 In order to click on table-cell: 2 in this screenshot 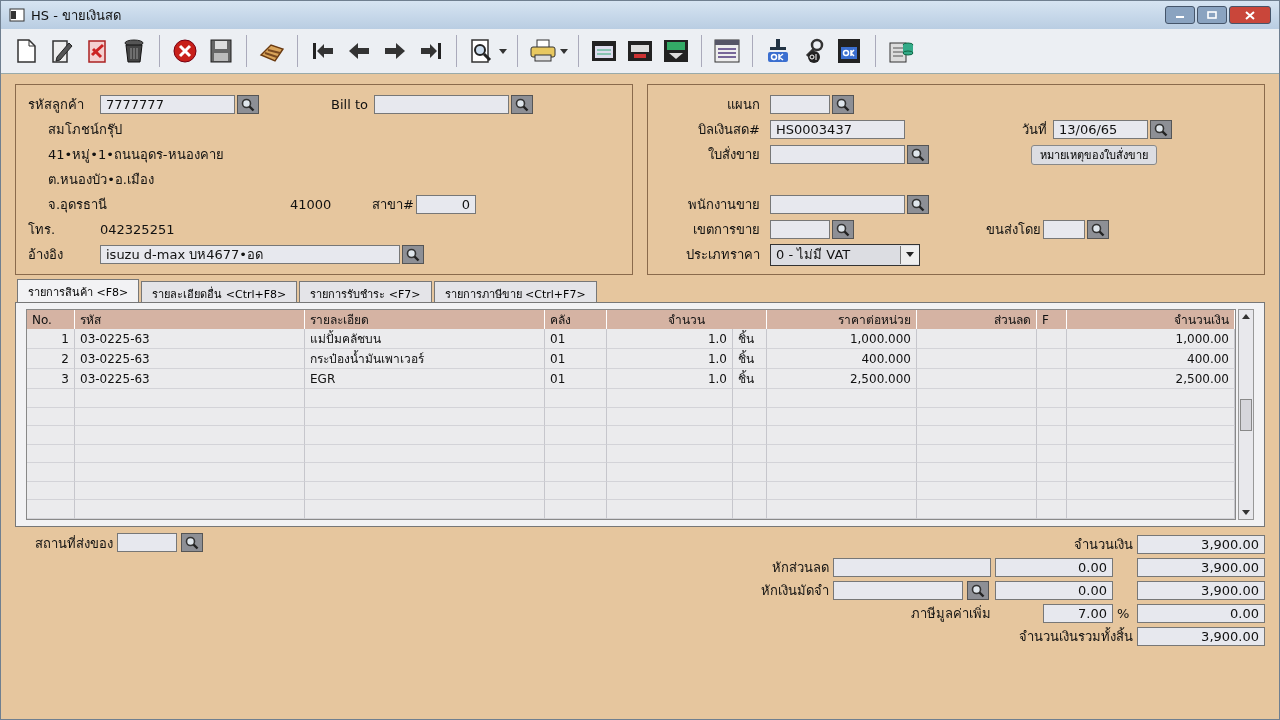, I will do `click(51, 359)`.